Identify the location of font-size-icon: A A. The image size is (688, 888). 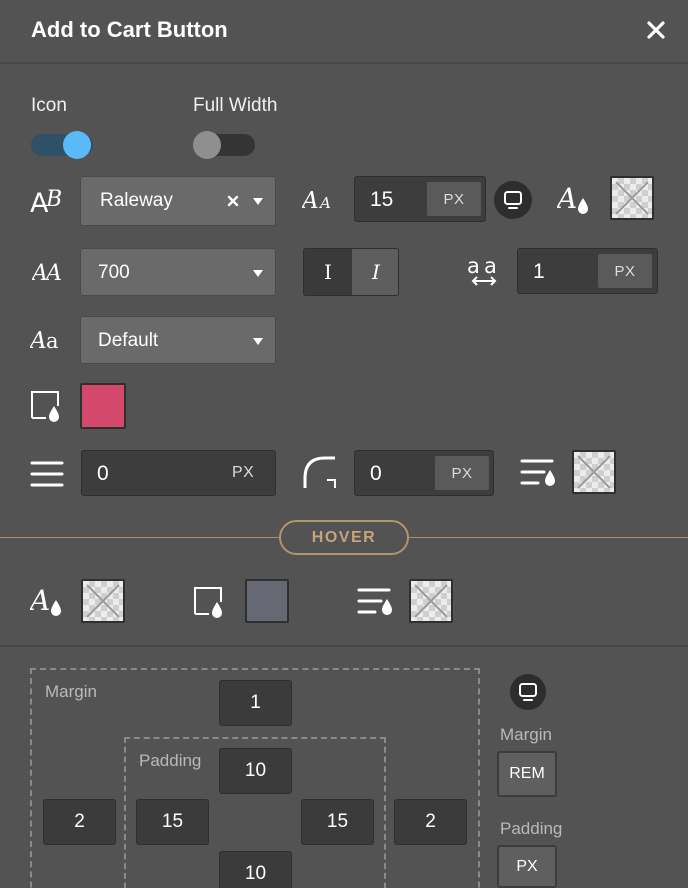
(320, 199).